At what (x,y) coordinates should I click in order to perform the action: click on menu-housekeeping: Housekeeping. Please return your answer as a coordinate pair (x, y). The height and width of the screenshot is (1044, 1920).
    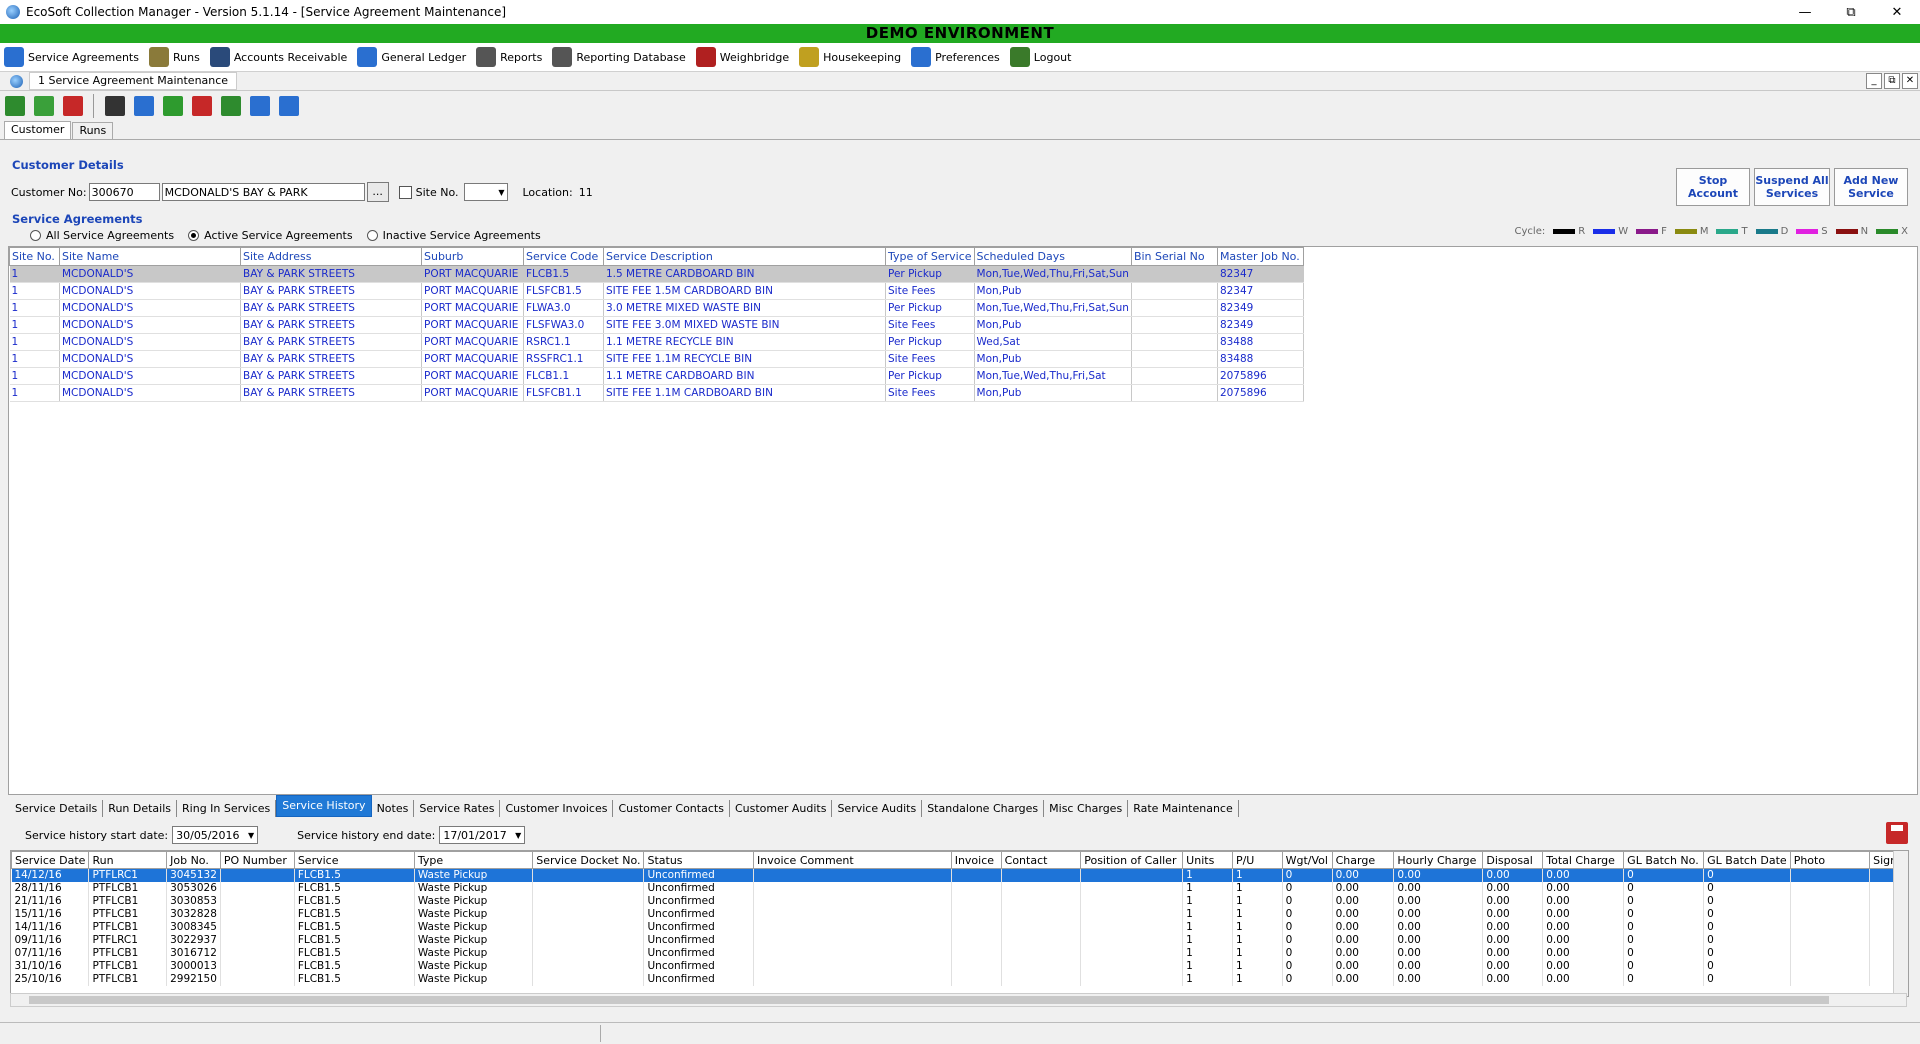
    Looking at the image, I should click on (850, 57).